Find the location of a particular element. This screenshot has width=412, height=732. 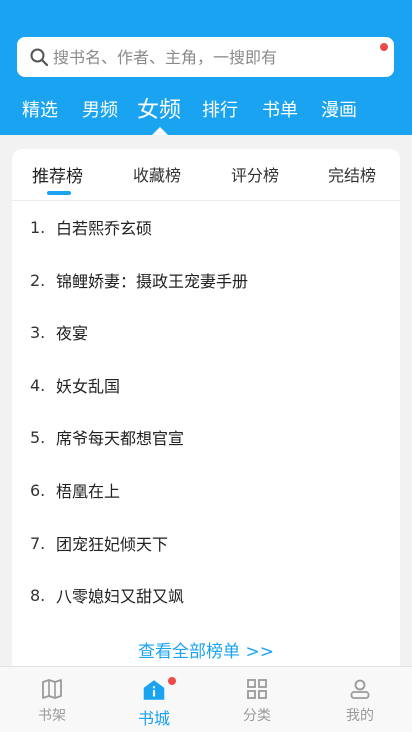

tab-featured: 精选 is located at coordinates (40, 109).